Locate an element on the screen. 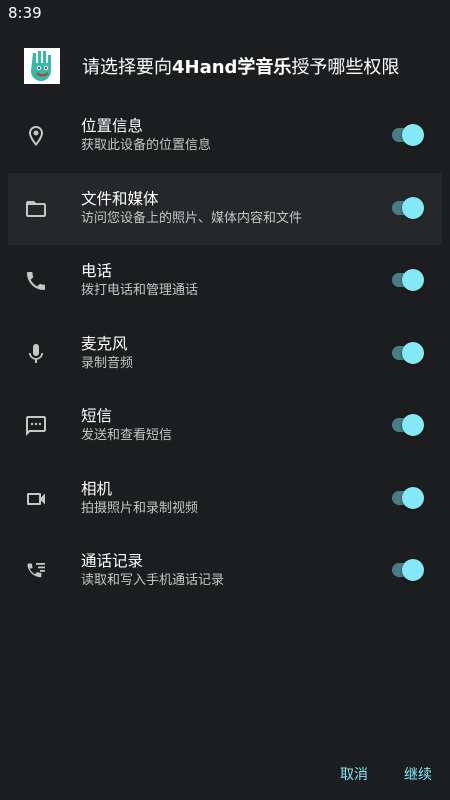  permission-text: 相机 拍摄照片和录制视频 is located at coordinates (139, 498).